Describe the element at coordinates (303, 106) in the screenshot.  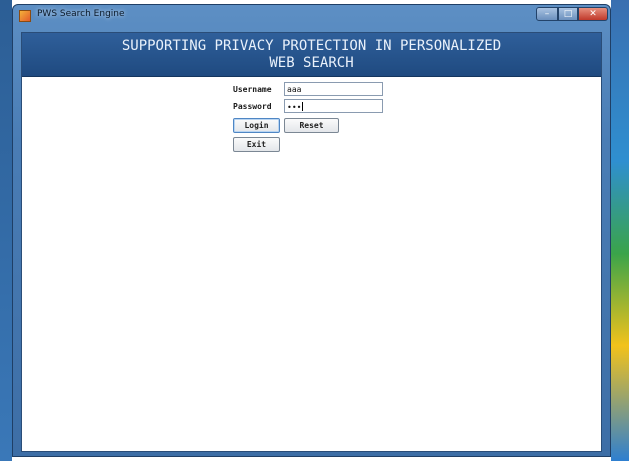
I see `text-cursor` at that location.